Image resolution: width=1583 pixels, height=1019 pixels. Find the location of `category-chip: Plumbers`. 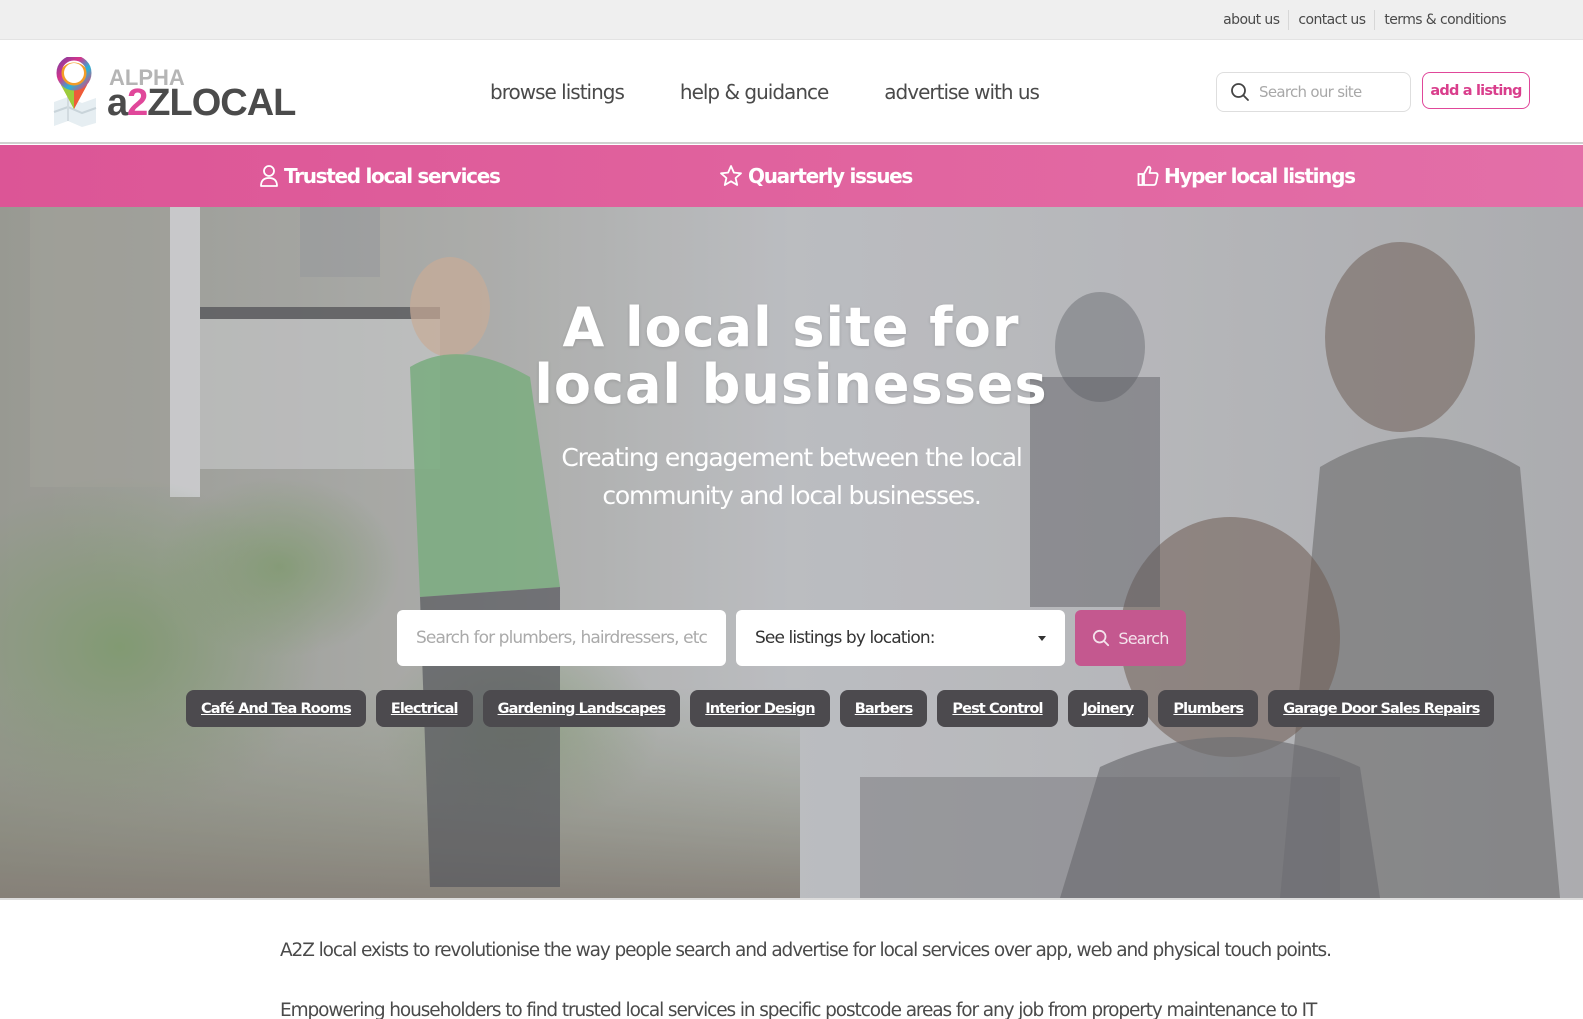

category-chip: Plumbers is located at coordinates (1208, 708).